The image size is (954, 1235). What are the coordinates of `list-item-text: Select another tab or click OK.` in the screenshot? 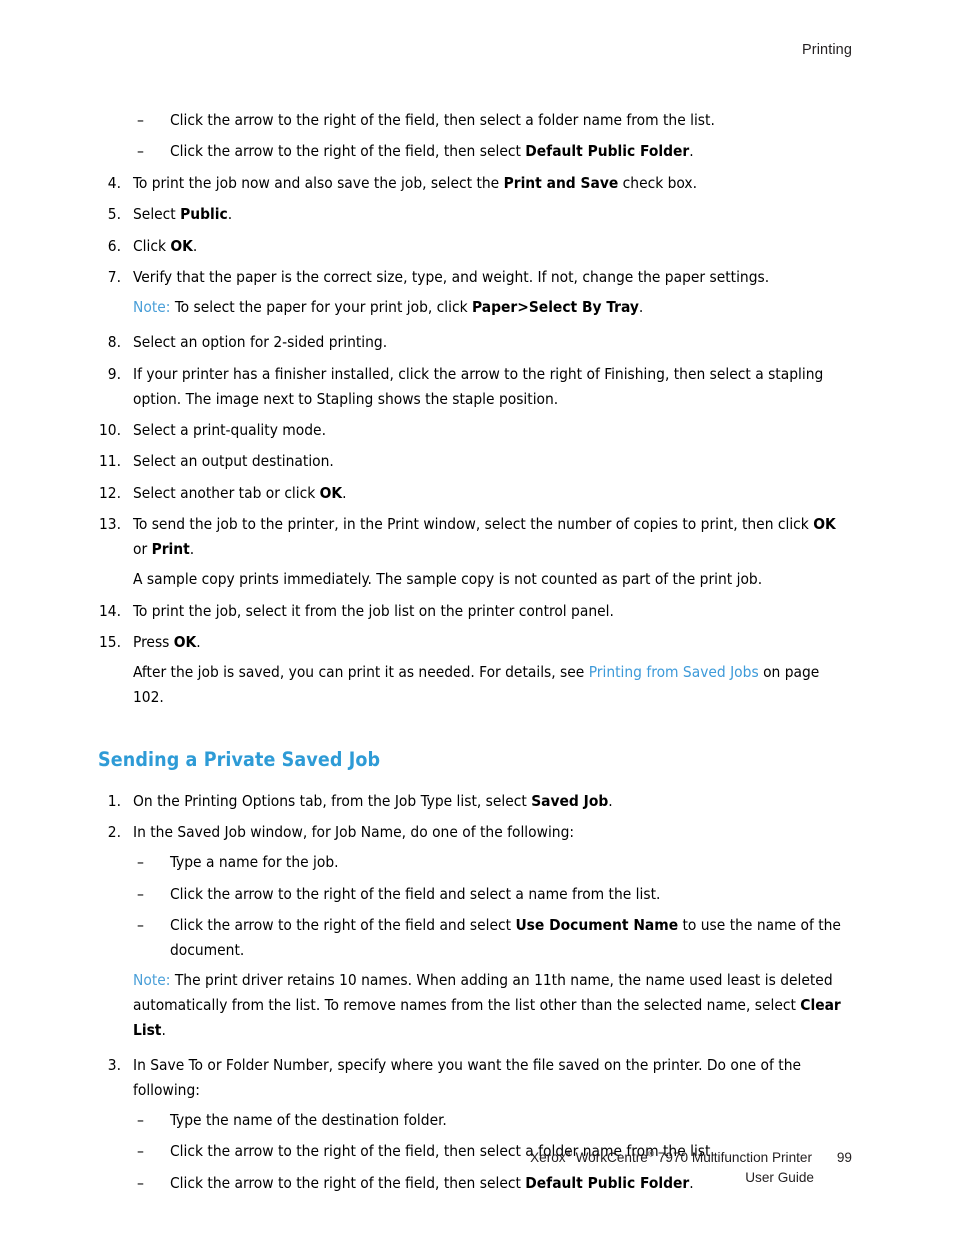 It's located at (240, 492).